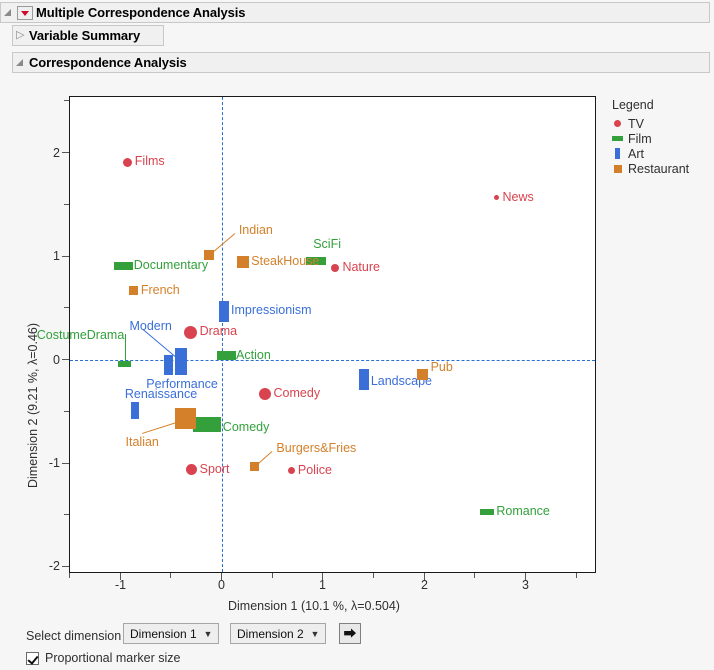  Describe the element at coordinates (315, 633) in the screenshot. I see `chevron-down-icon-2: ▼` at that location.